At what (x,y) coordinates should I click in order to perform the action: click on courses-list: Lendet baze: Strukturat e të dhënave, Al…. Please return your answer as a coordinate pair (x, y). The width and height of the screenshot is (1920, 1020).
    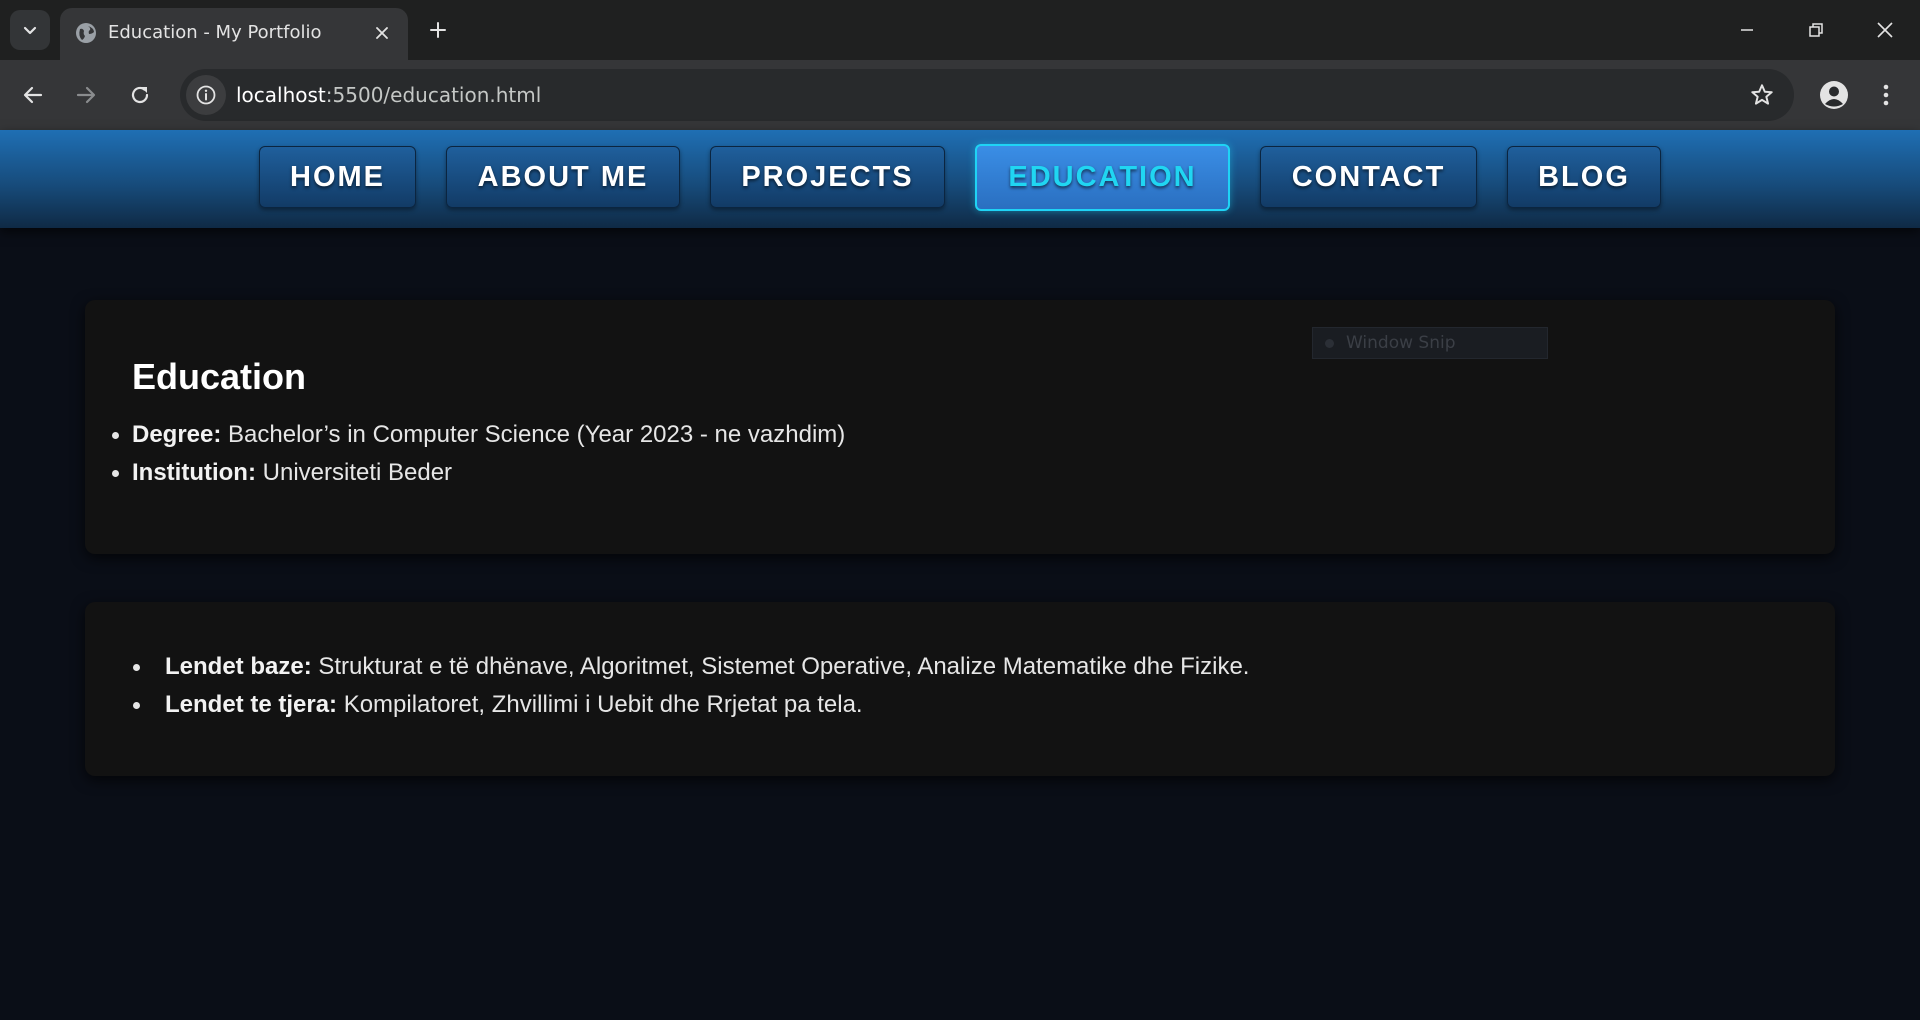
    Looking at the image, I should click on (691, 686).